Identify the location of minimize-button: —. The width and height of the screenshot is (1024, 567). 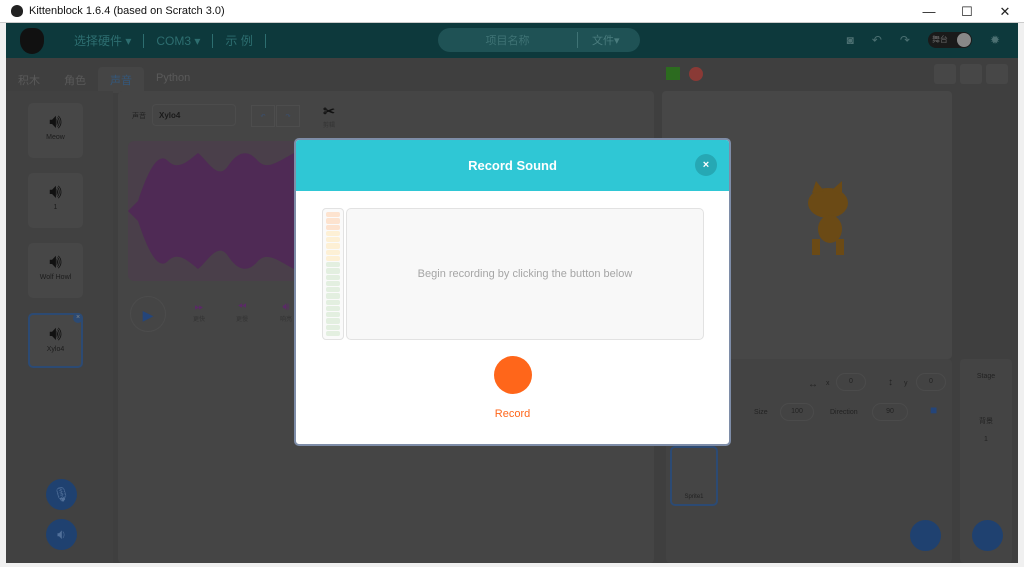
(929, 11).